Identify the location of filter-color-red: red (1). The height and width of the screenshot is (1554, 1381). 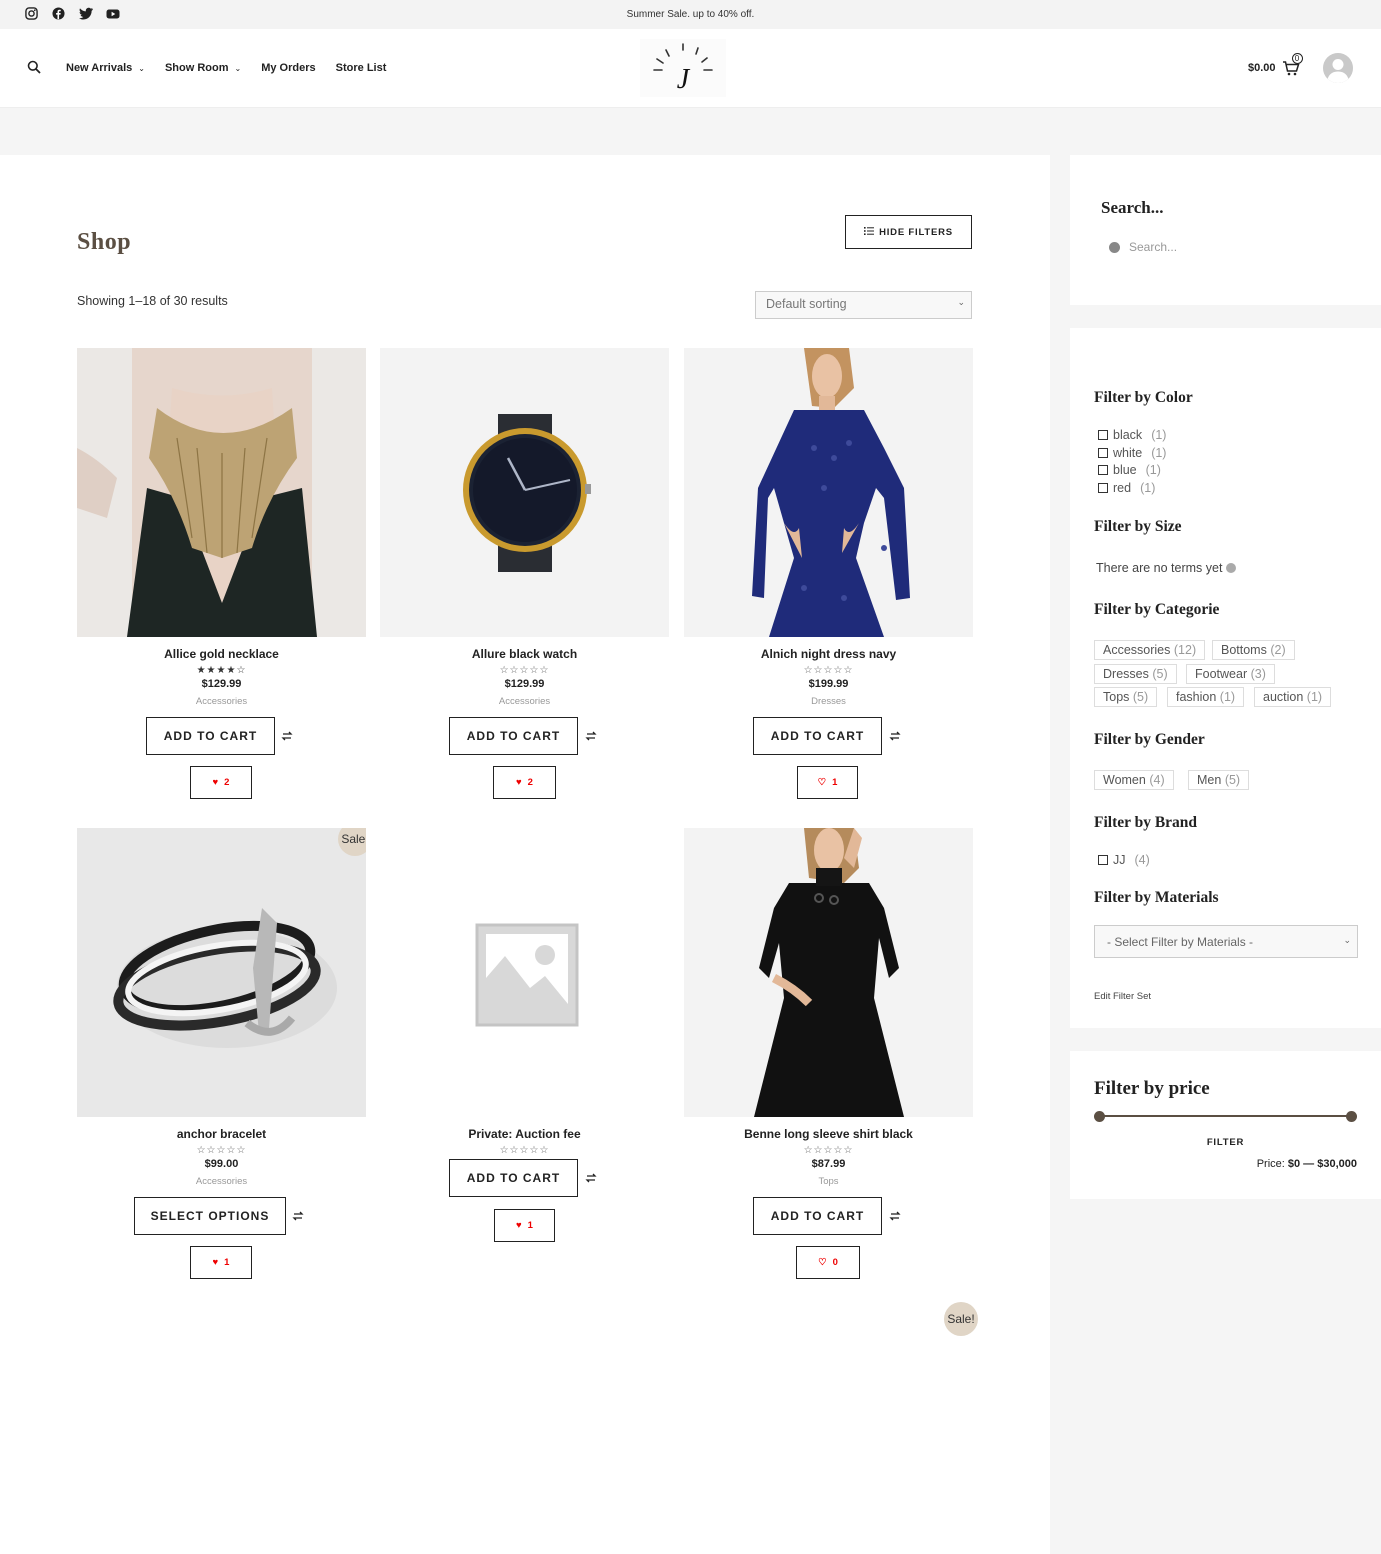
(1126, 488).